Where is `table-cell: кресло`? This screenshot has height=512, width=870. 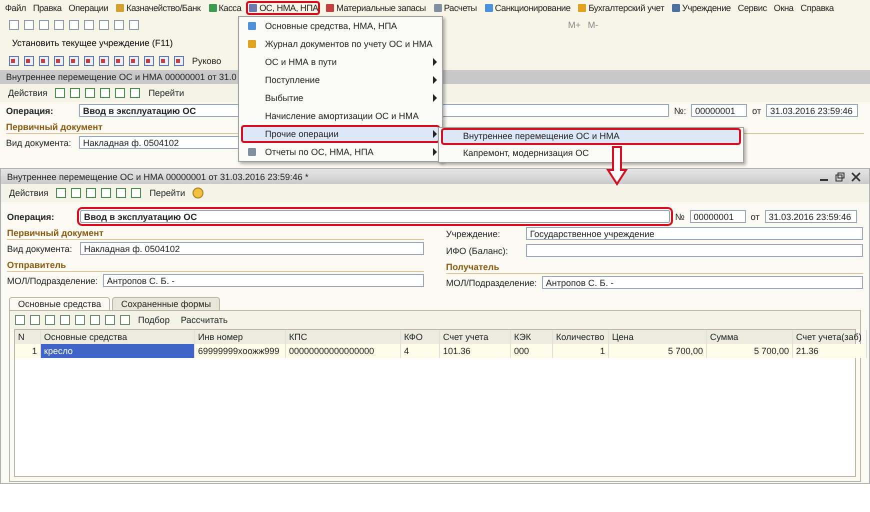
table-cell: кресло is located at coordinates (118, 351).